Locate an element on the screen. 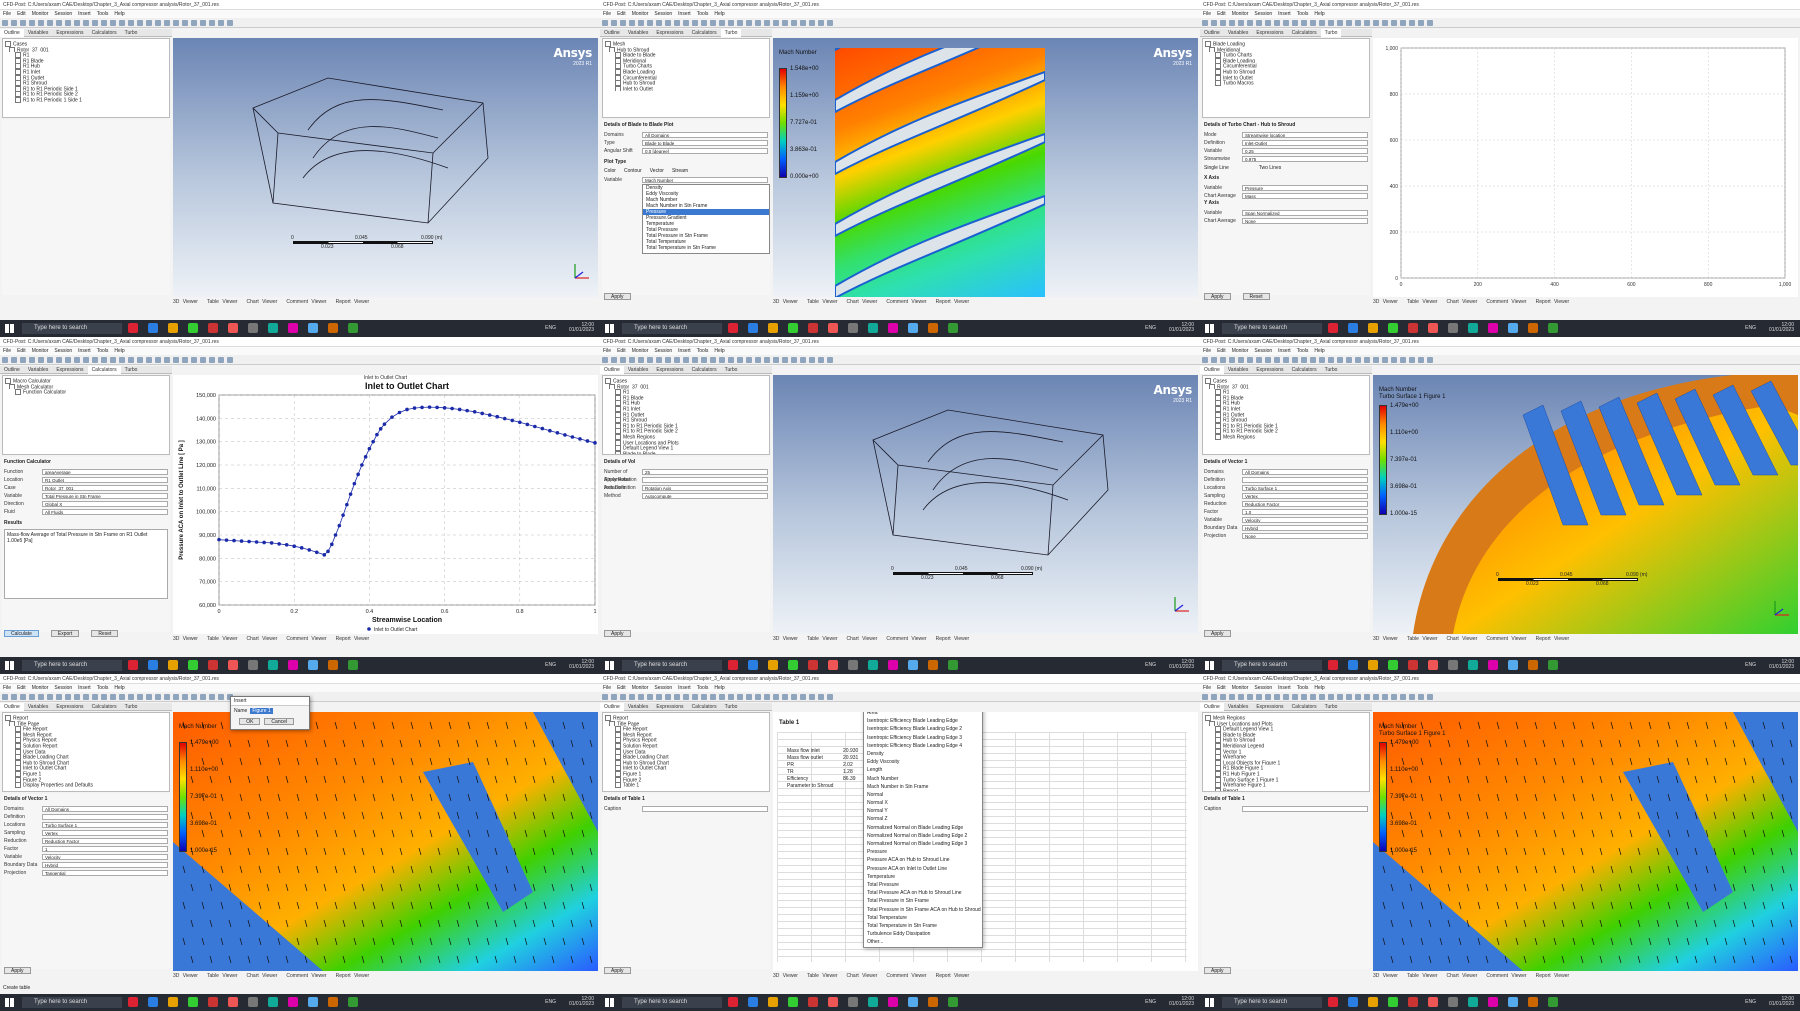 This screenshot has width=1800, height=1011. menu-option: Mach Number is located at coordinates (923, 779).